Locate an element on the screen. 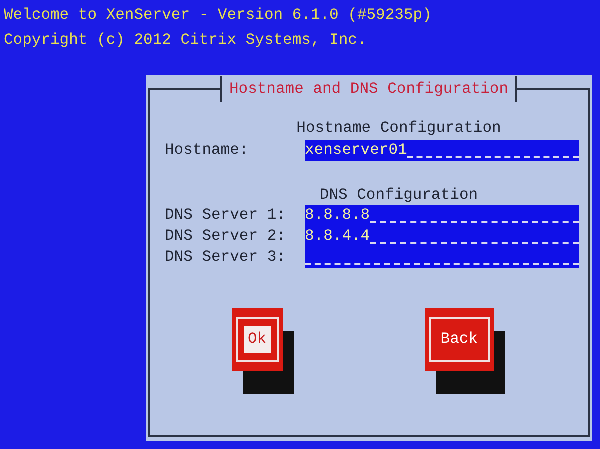  input-field: 8.8.8.8 is located at coordinates (442, 215).